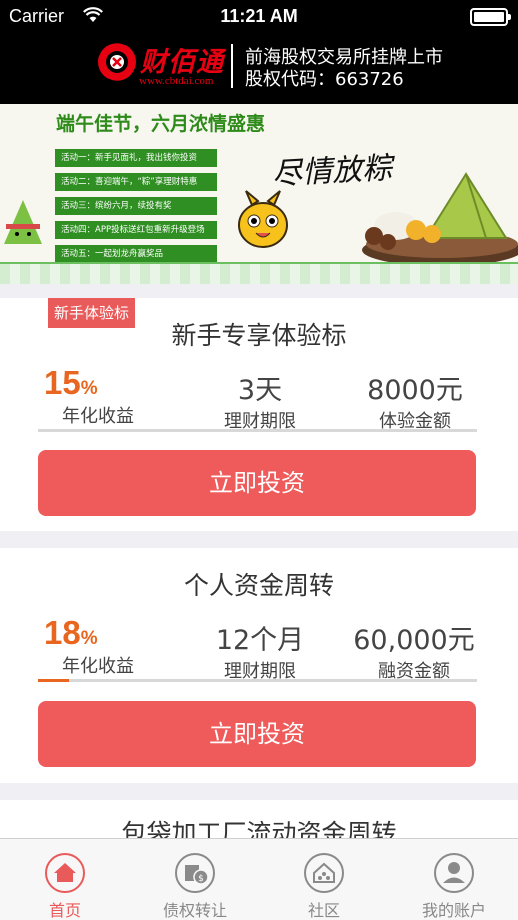 This screenshot has width=518, height=920. I want to click on rate-stat: 18%, so click(71, 633).